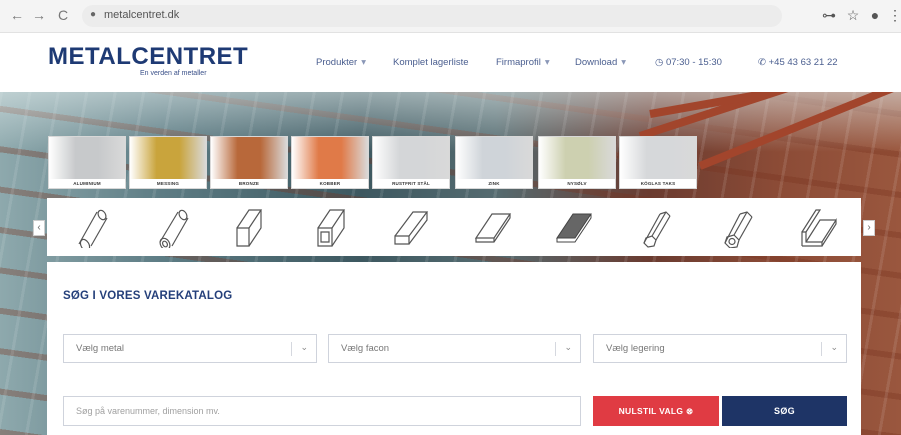 Image resolution: width=901 pixels, height=435 pixels. I want to click on metal-select: Vælg metal ⌄, so click(190, 348).